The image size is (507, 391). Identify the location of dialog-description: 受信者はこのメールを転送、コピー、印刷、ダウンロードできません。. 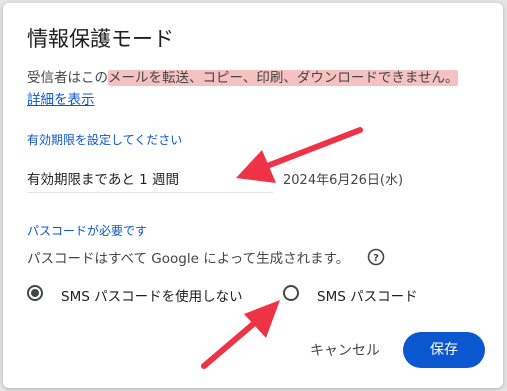
(243, 76).